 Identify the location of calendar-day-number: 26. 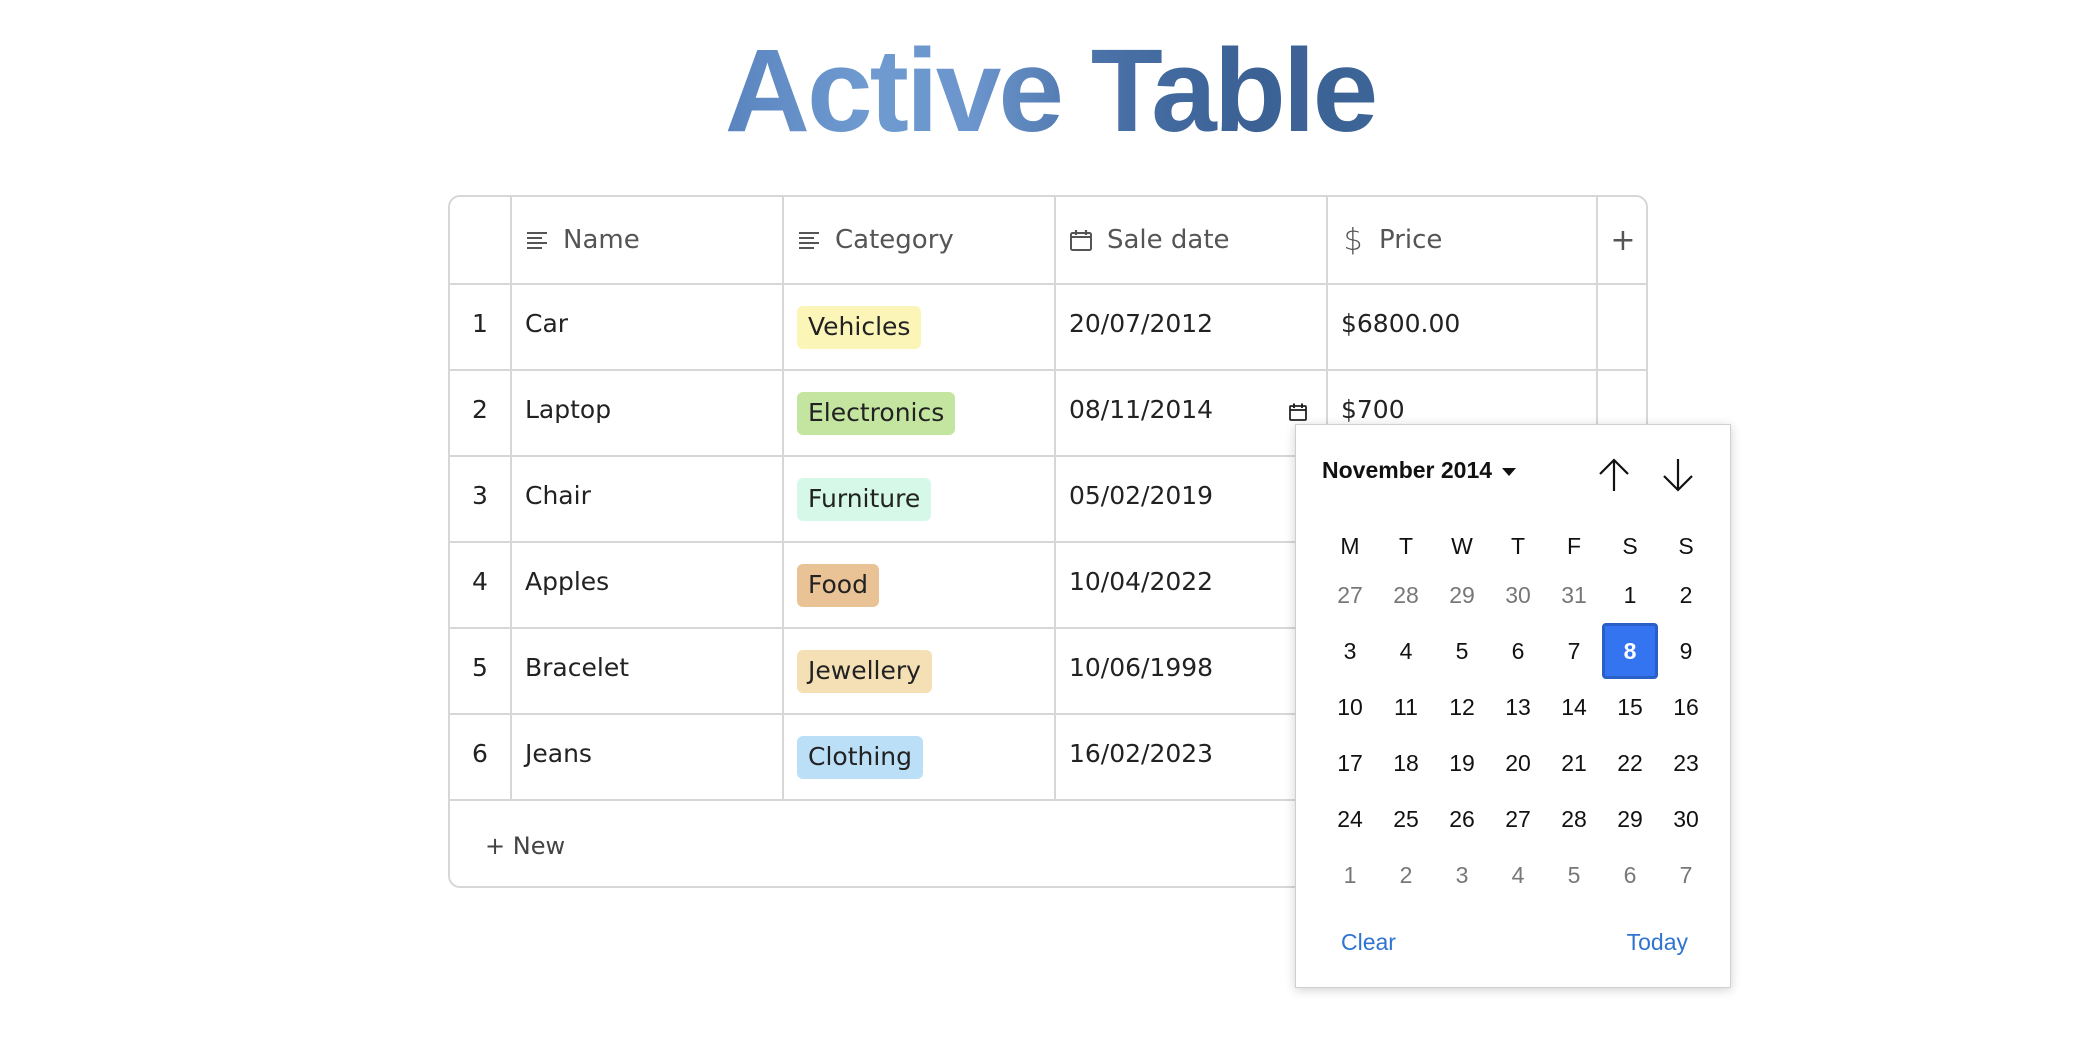
(1462, 818).